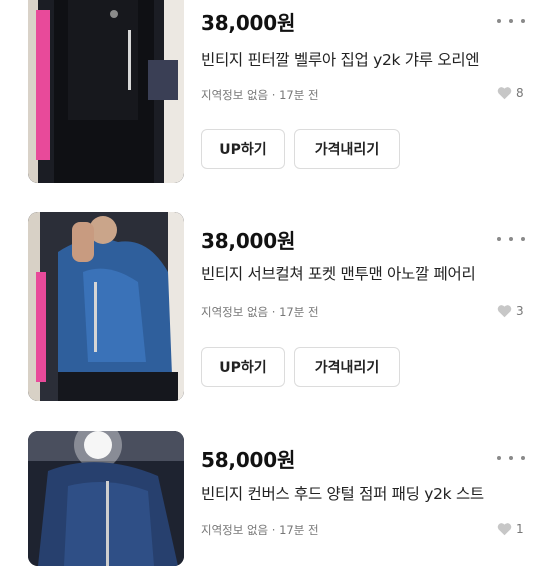  Describe the element at coordinates (364, 59) in the screenshot. I see `listing-title: 빈티지 핀터깔 벨루아 집업 y2k 갸루 오리엔` at that location.